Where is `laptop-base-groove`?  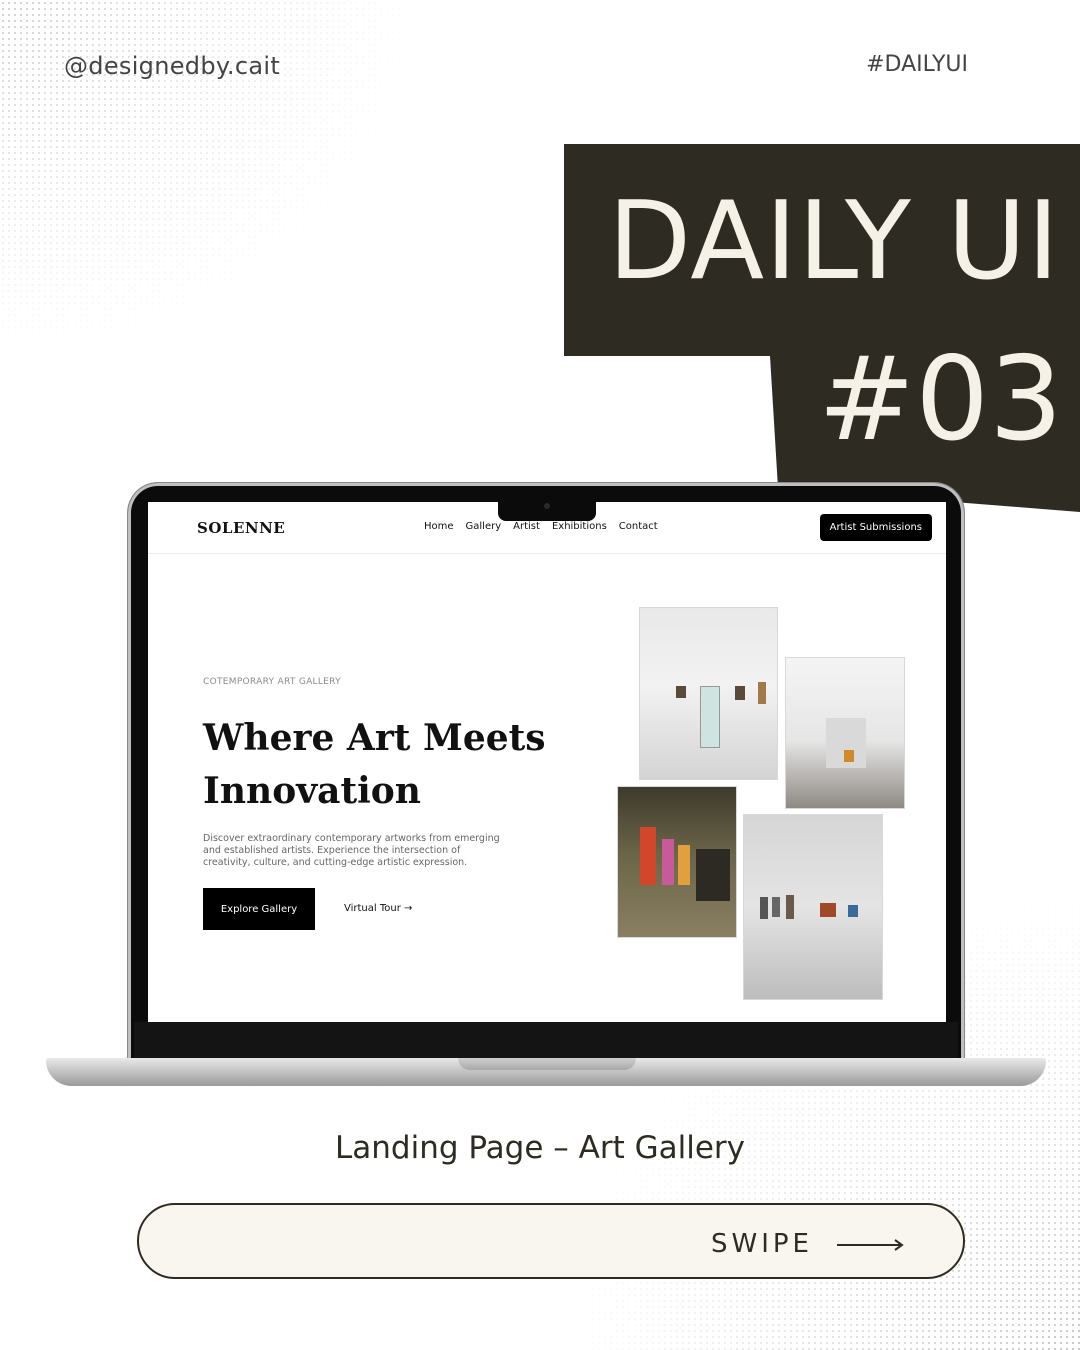 laptop-base-groove is located at coordinates (547, 1064).